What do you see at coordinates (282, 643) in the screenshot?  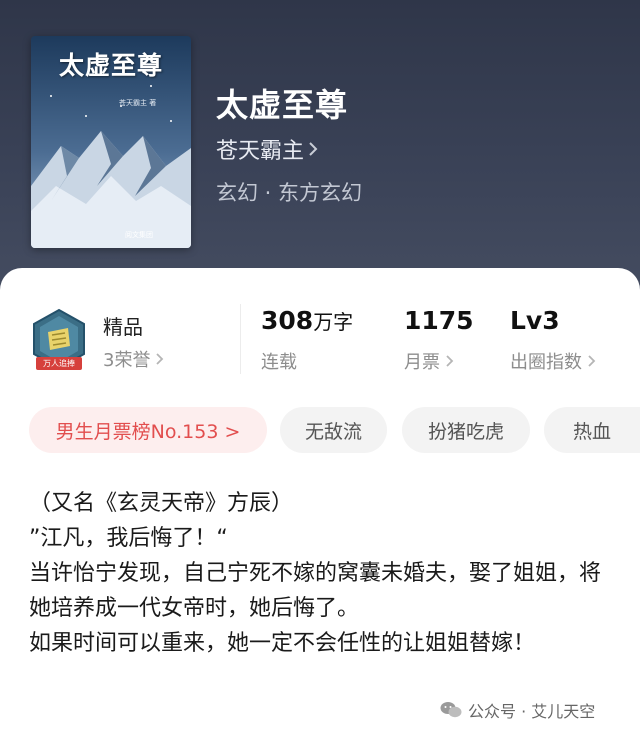 I see `description-line: 如果时间可以重来，她一定不会任性的让姐姐替嫁！` at bounding box center [282, 643].